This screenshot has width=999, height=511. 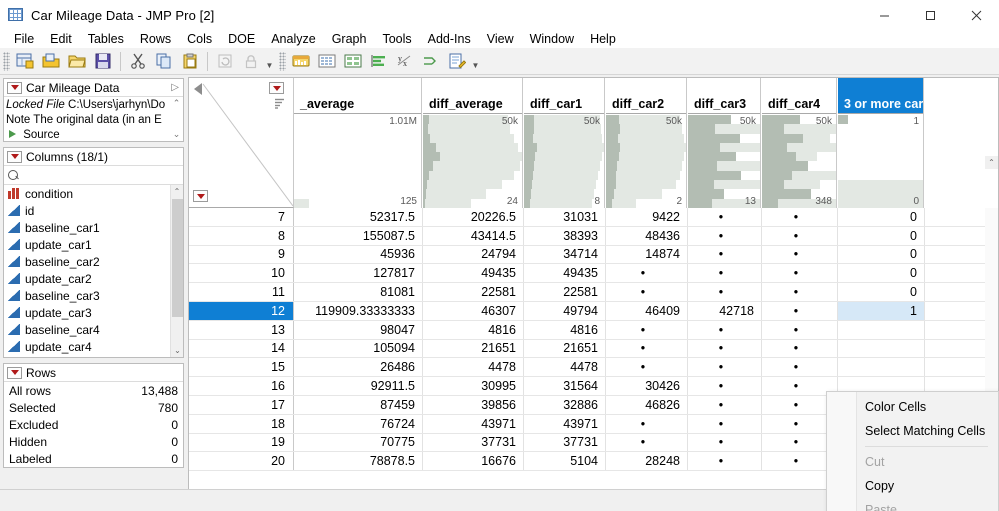 What do you see at coordinates (301, 61) in the screenshot?
I see `distribution-icon` at bounding box center [301, 61].